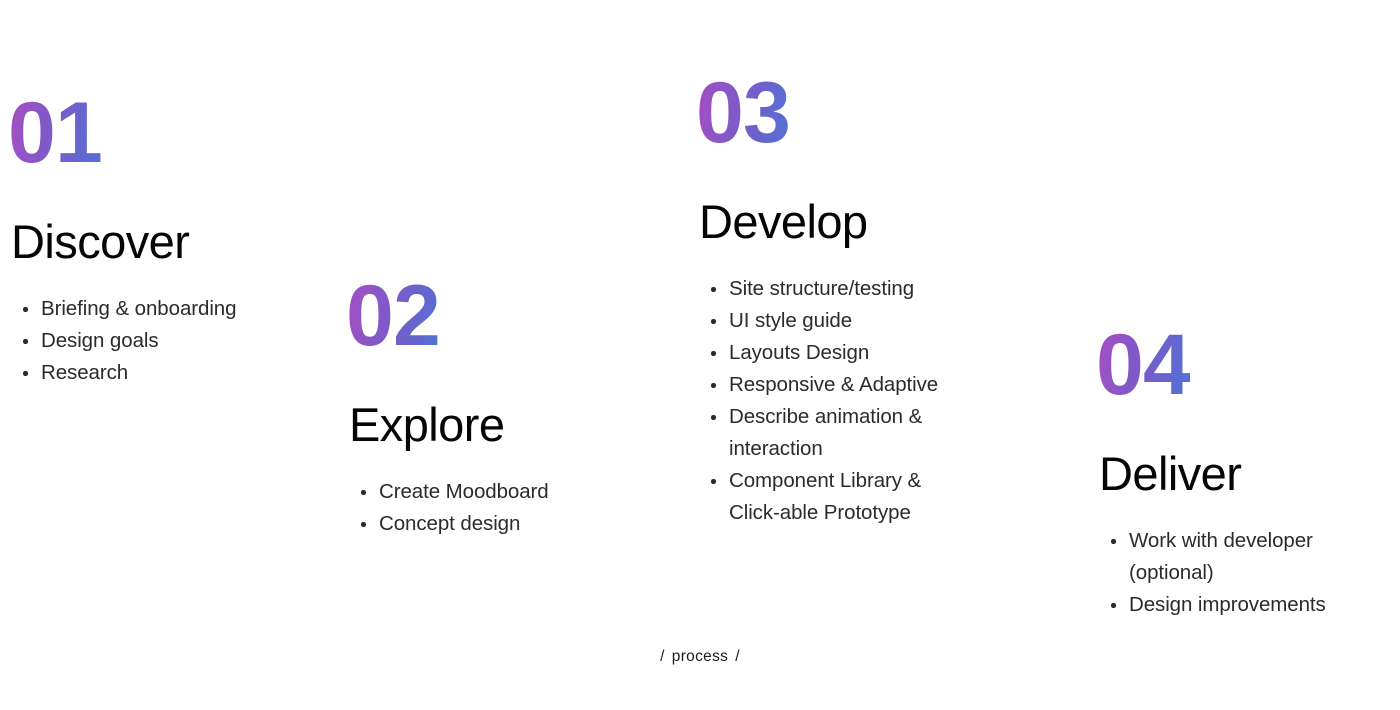 The width and height of the screenshot is (1400, 710). What do you see at coordinates (833, 385) in the screenshot?
I see `list-item: Responsive & Adaptive` at bounding box center [833, 385].